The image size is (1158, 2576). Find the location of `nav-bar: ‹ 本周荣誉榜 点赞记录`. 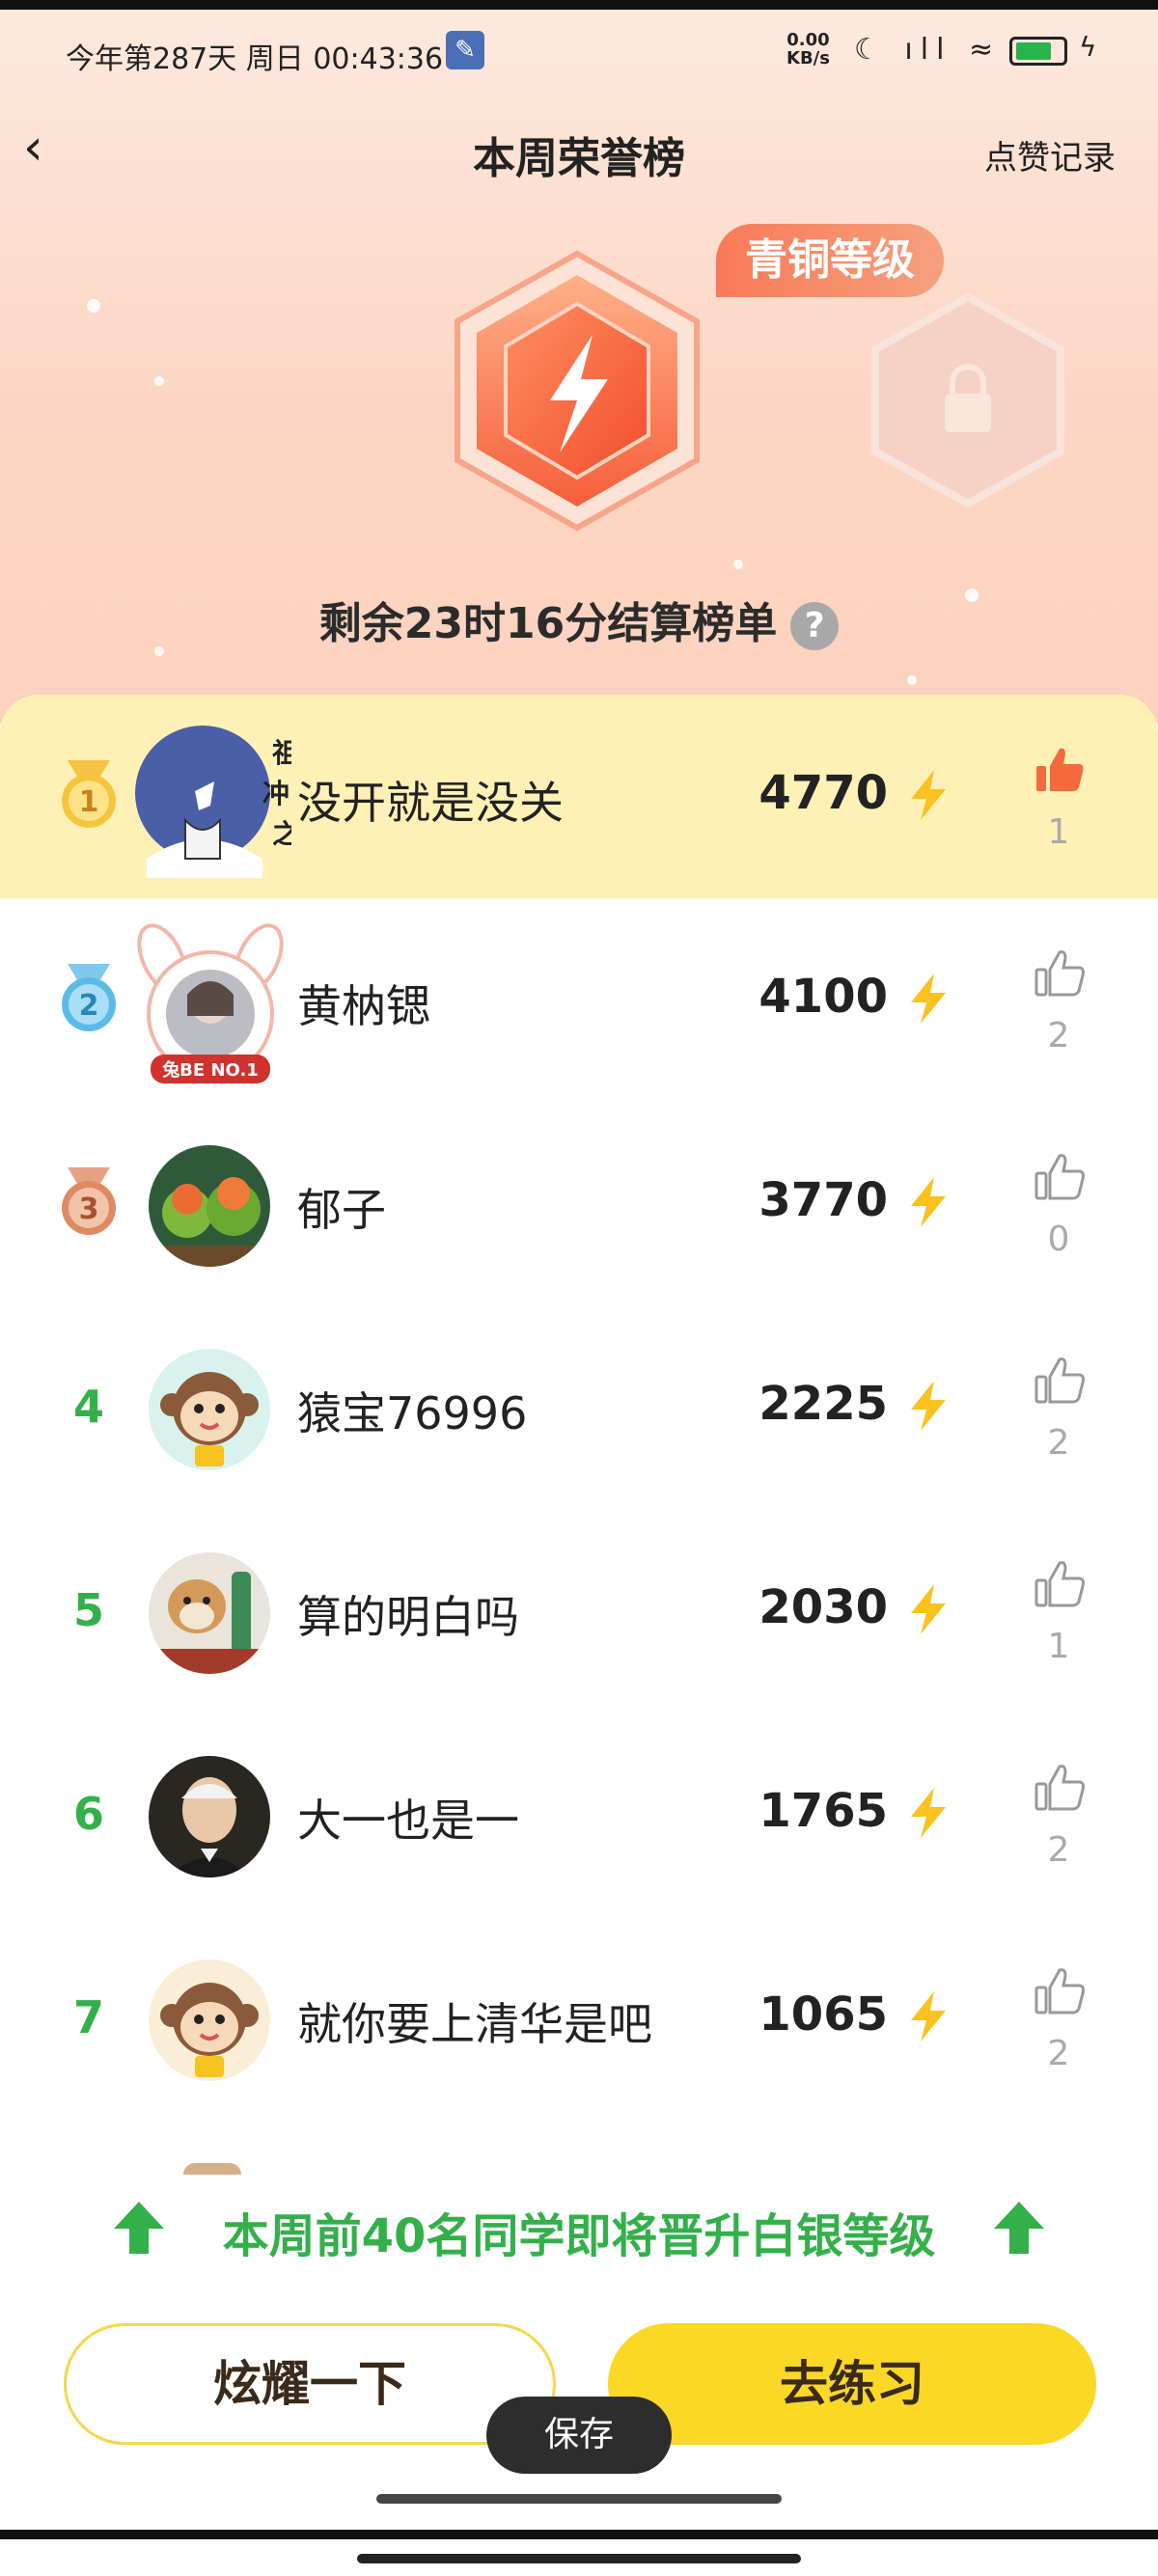

nav-bar: ‹ 本周荣誉榜 点赞记录 is located at coordinates (579, 150).